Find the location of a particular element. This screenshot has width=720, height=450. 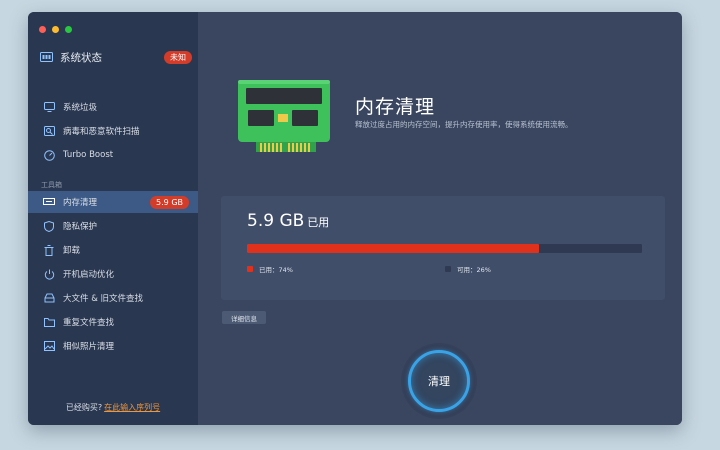

sidebar-item-startup: 开机启动优化 is located at coordinates (113, 274).